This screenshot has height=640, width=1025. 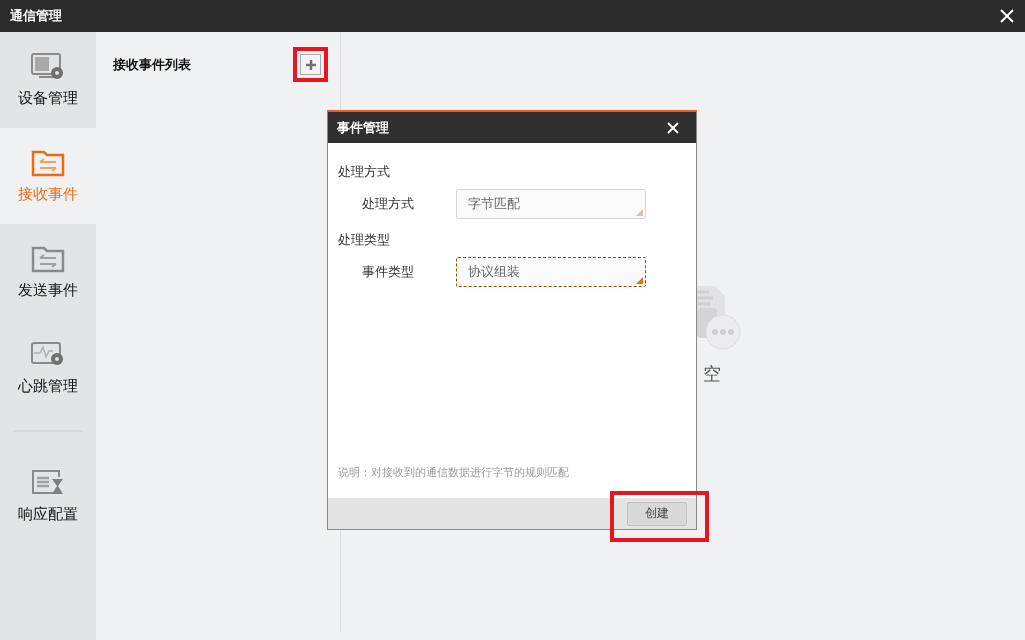 I want to click on sidebar-item: 设备管理, so click(x=48, y=80).